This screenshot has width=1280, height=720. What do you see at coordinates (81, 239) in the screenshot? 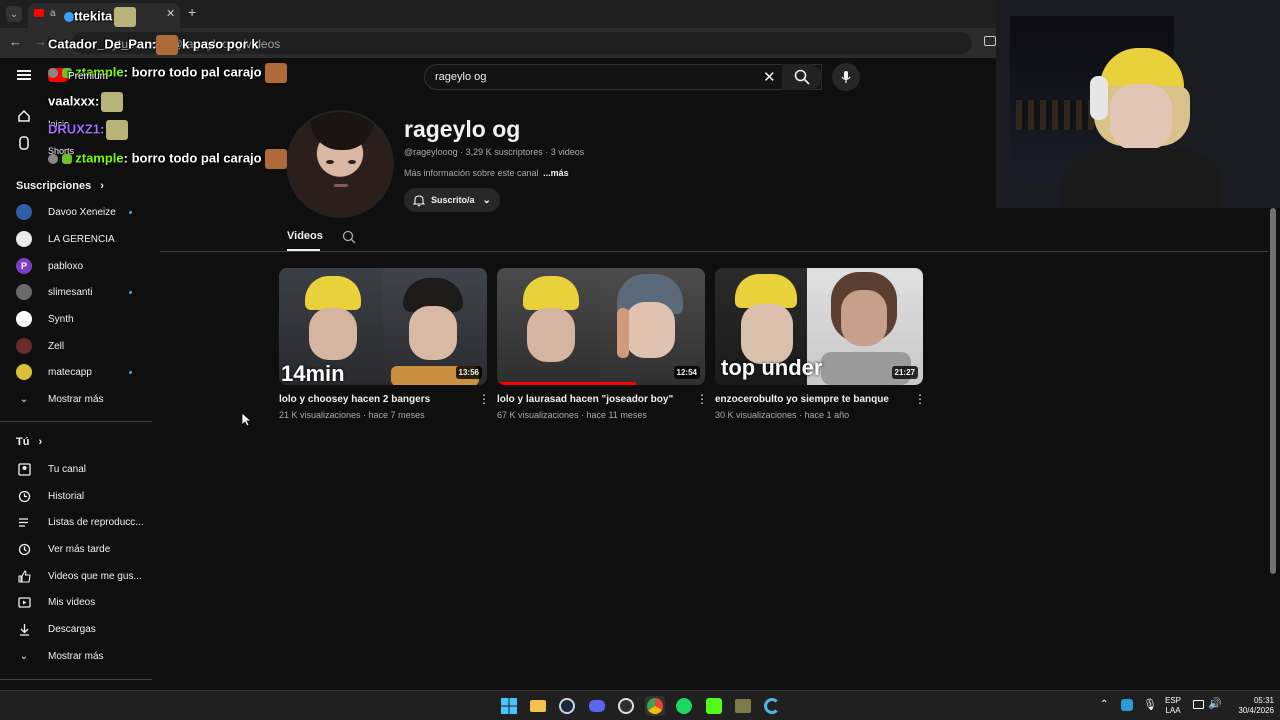
I see `subscription-label: LA GERENCIA` at bounding box center [81, 239].